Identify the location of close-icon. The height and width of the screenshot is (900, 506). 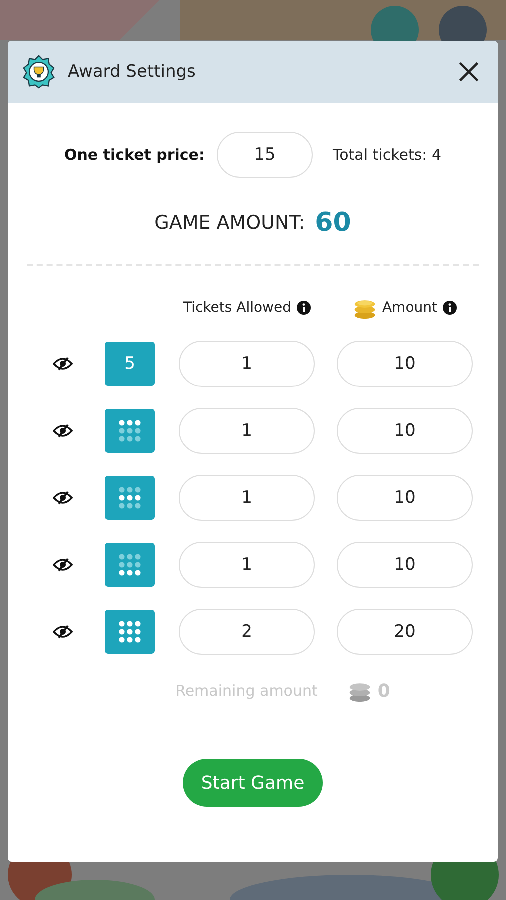
(469, 72).